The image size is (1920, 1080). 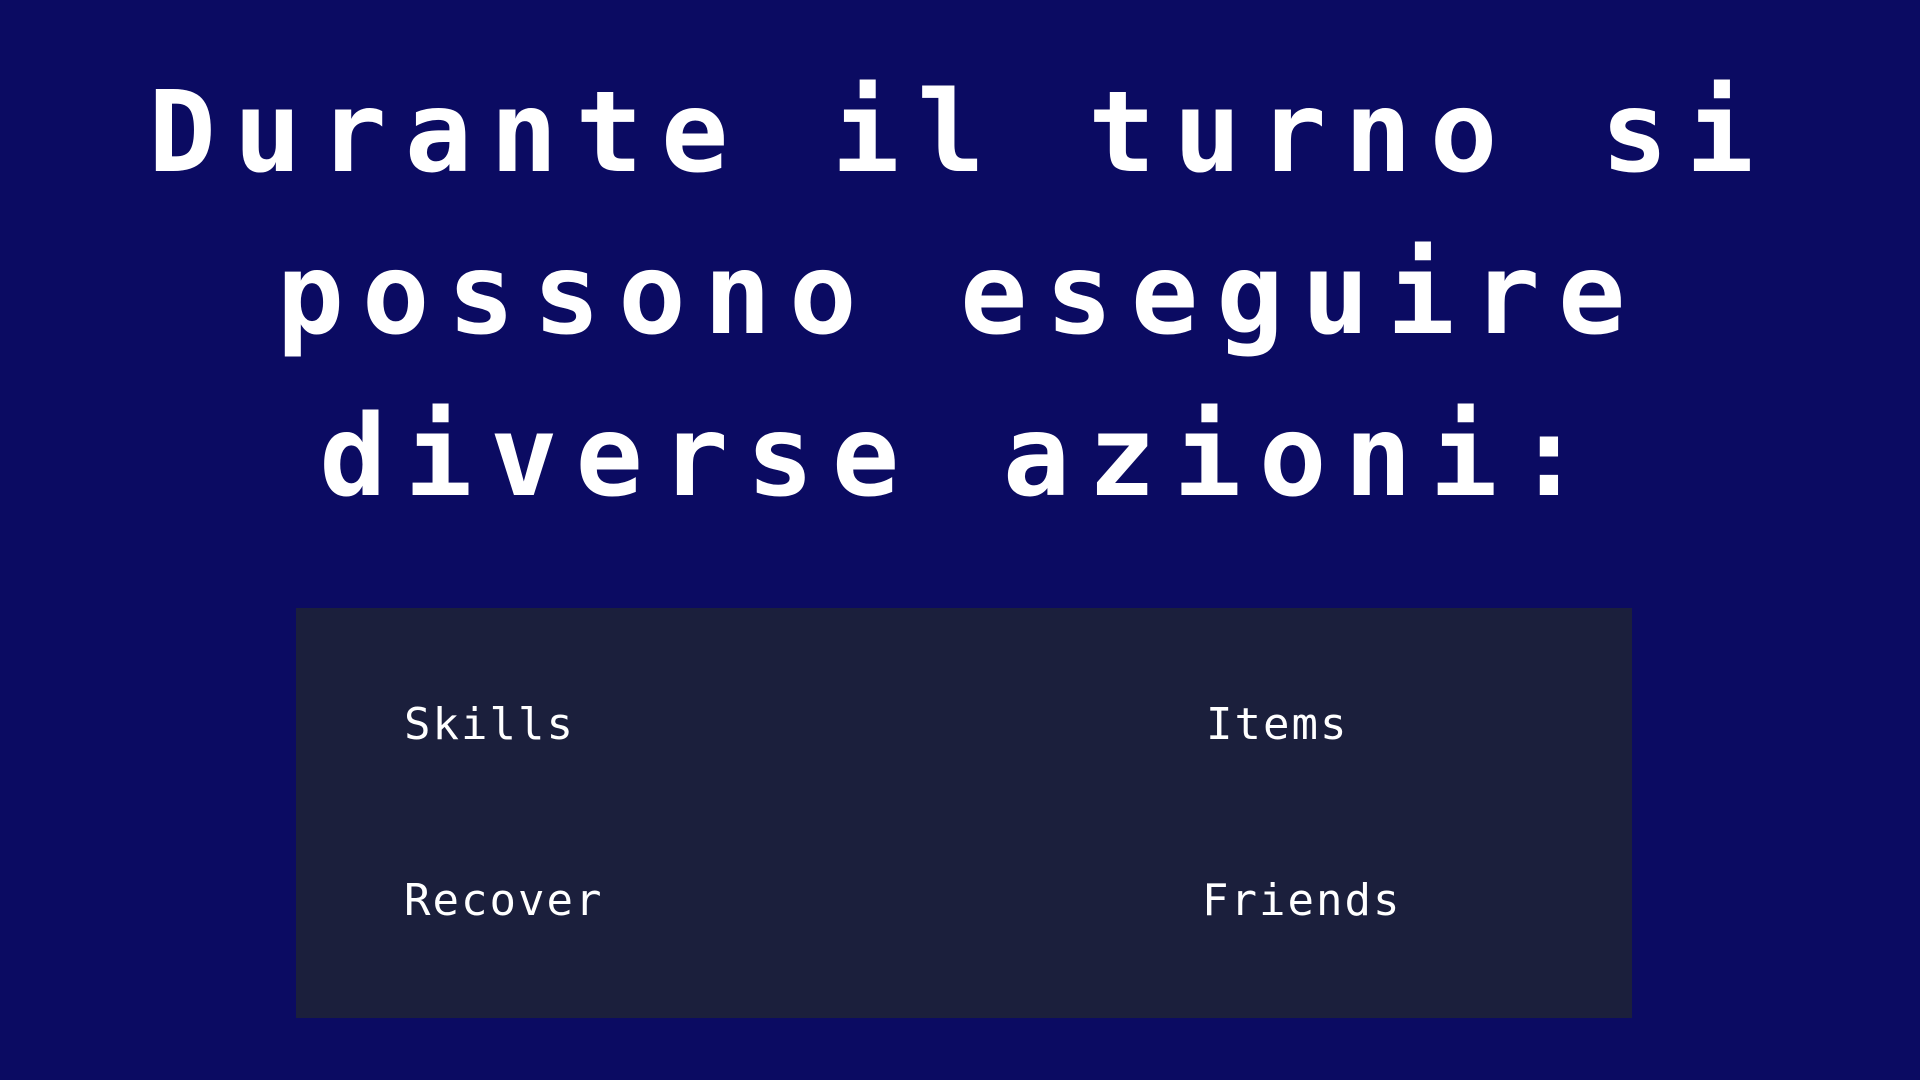 I want to click on menu-option-items: Items, so click(x=1277, y=725).